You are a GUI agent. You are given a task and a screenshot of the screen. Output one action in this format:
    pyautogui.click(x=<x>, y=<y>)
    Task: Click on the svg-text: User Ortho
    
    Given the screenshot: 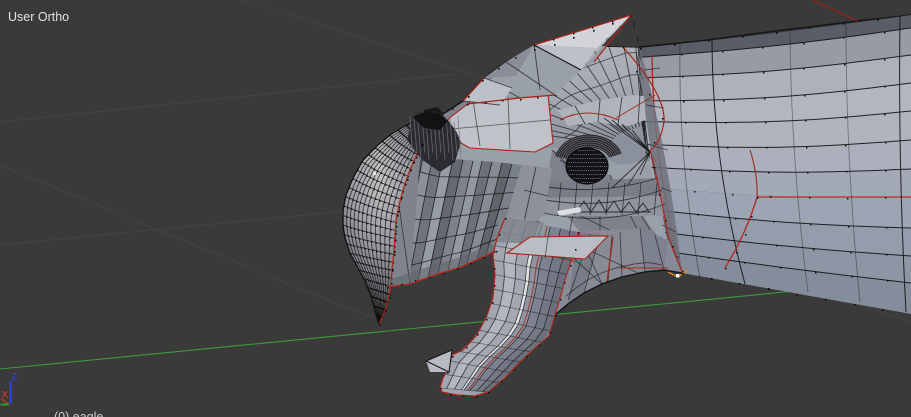 What is the action you would take?
    pyautogui.click(x=38, y=17)
    